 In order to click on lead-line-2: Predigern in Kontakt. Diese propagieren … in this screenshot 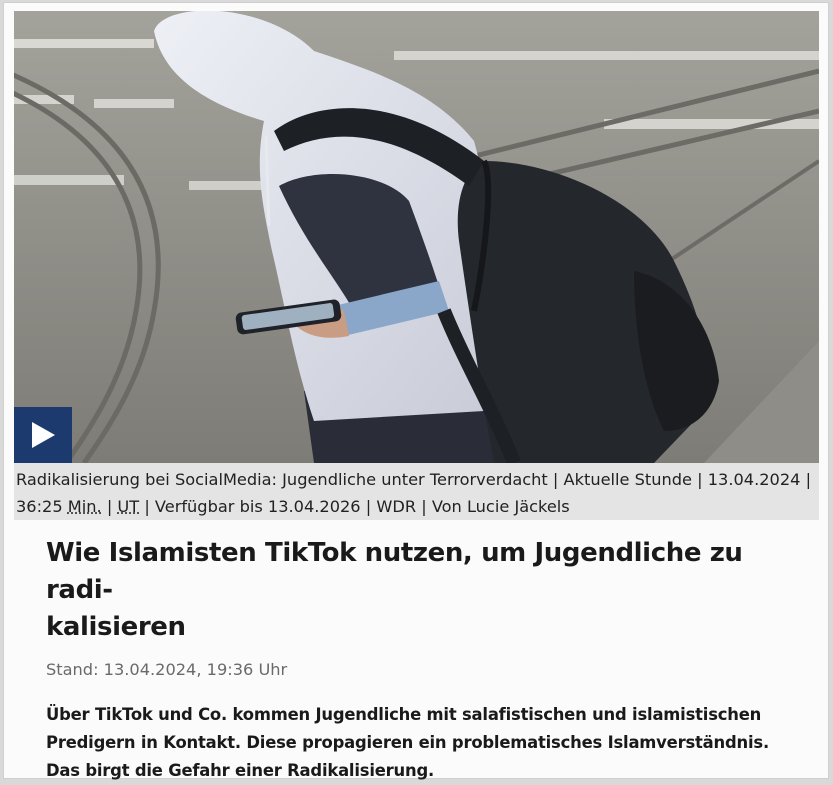, I will do `click(407, 742)`.